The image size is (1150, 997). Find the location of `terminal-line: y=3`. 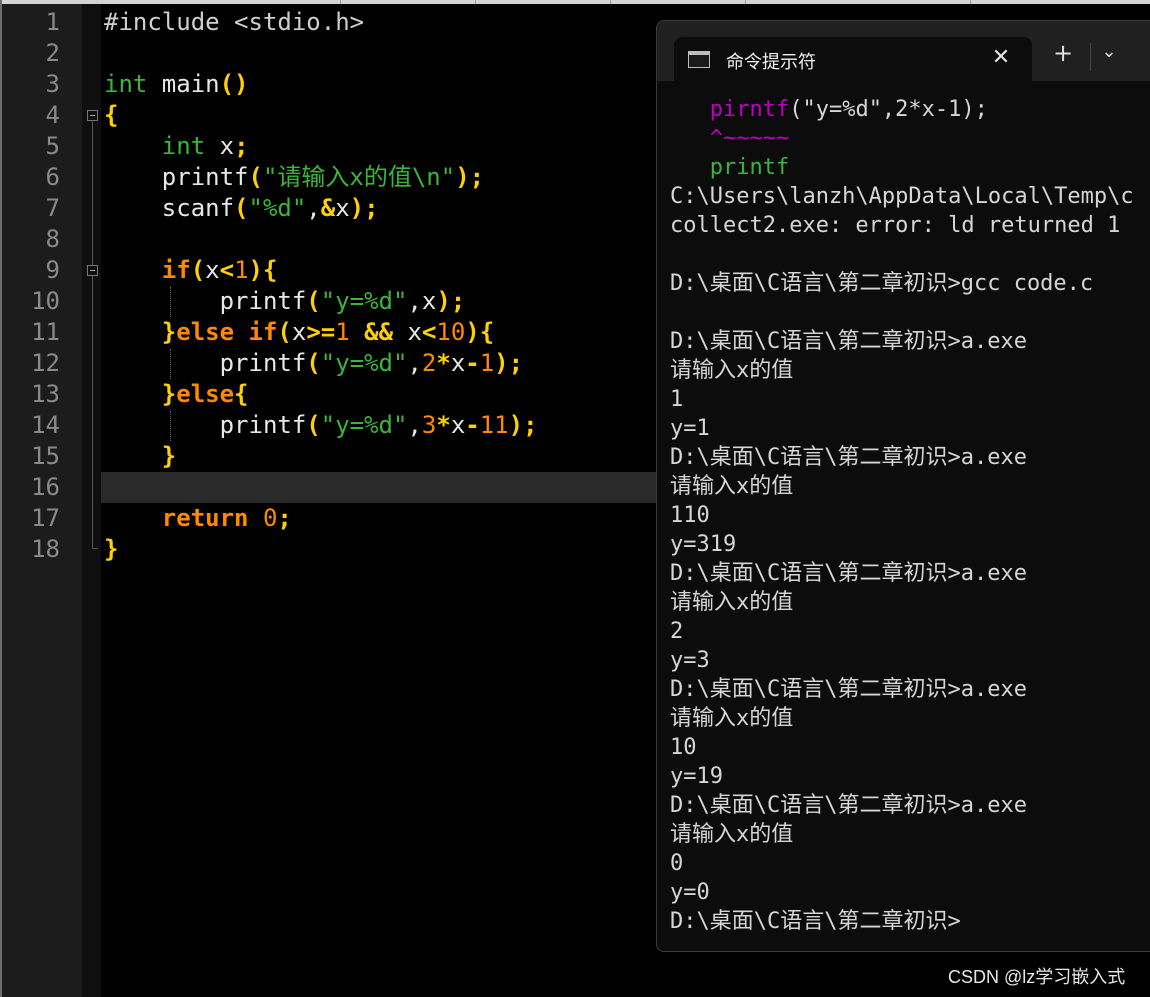

terminal-line: y=3 is located at coordinates (690, 660).